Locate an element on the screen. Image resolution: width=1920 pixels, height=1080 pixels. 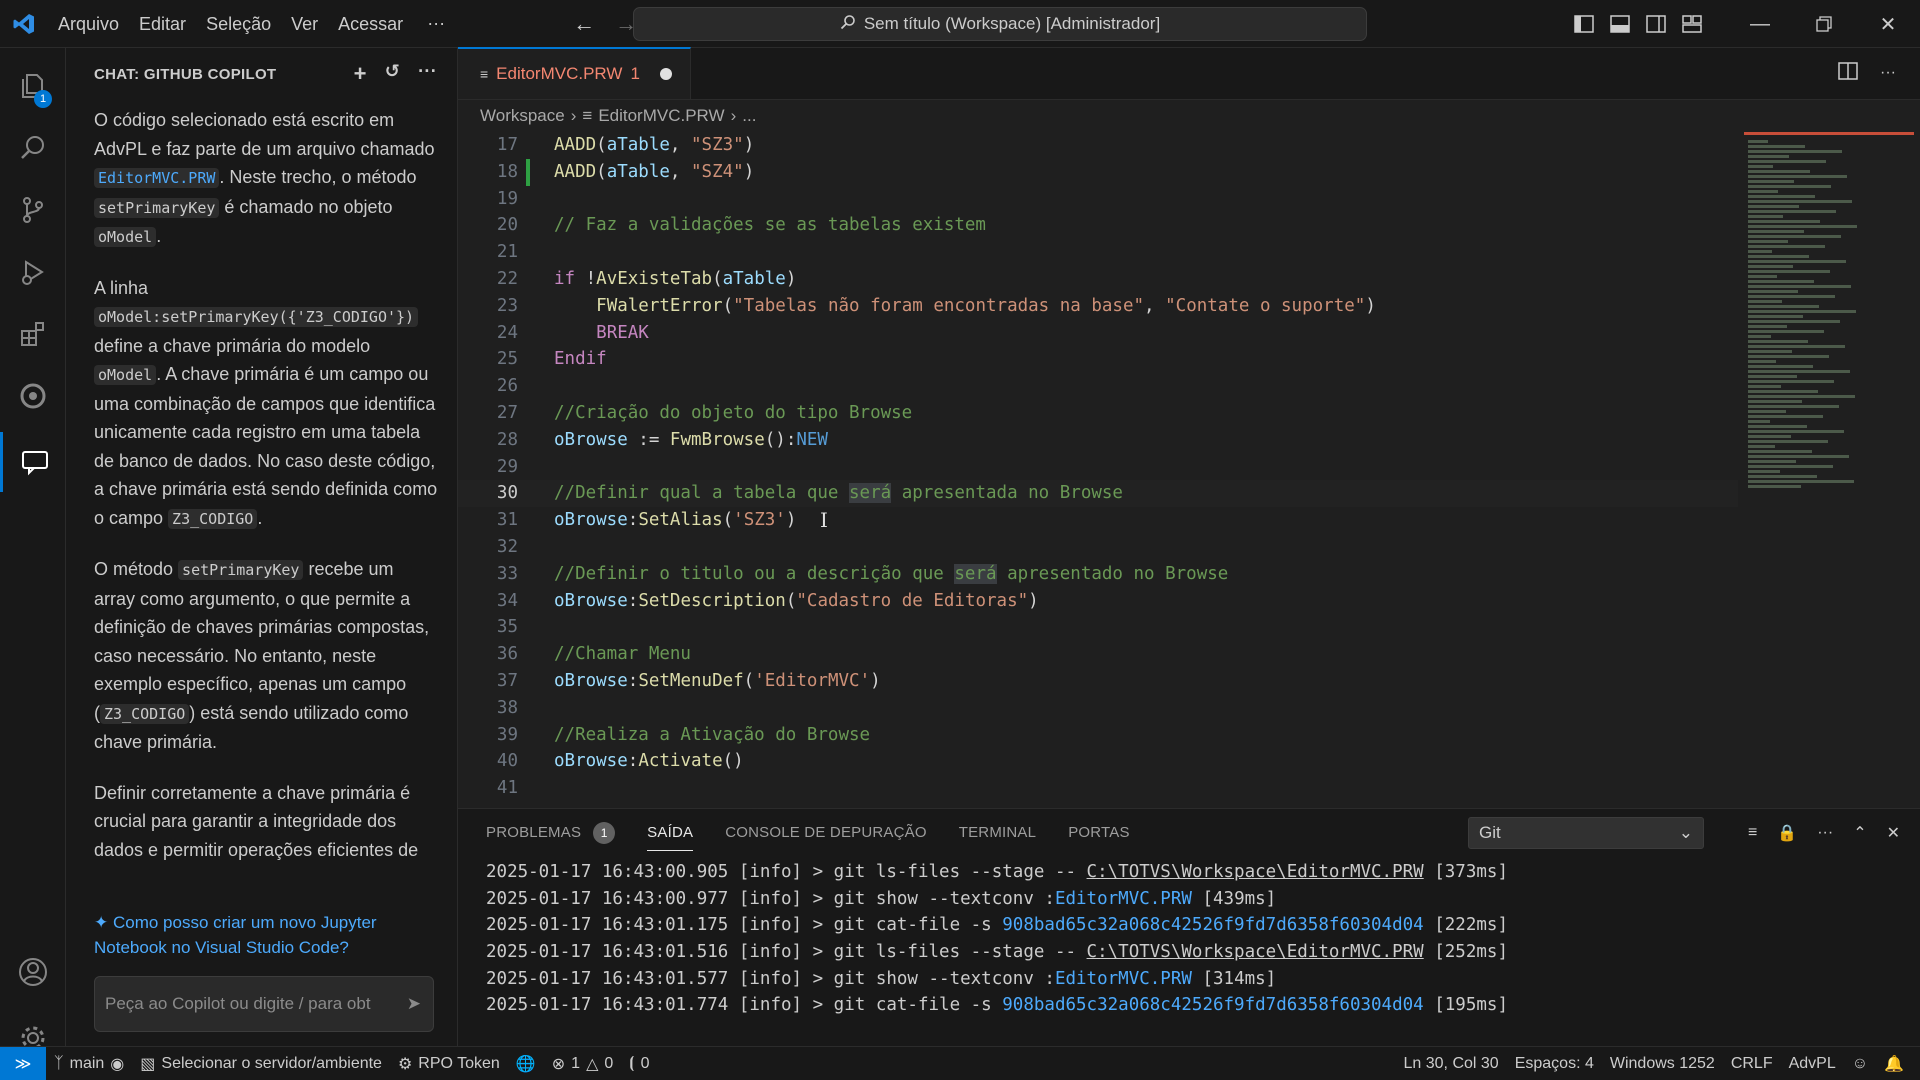
explorer-icon: 1 is located at coordinates (33, 86).